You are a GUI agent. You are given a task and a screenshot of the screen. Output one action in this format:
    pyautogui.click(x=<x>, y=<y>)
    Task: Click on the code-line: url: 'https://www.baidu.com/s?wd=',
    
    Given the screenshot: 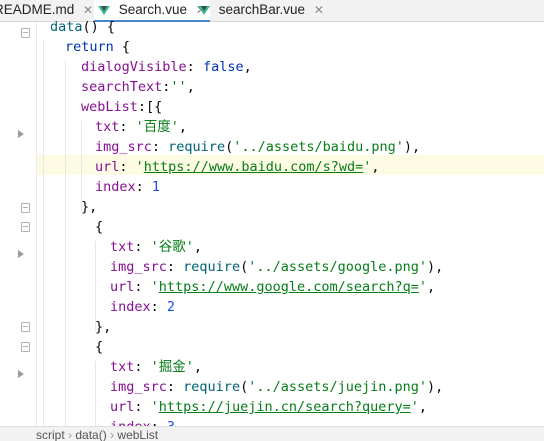 What is the action you would take?
    pyautogui.click(x=237, y=167)
    